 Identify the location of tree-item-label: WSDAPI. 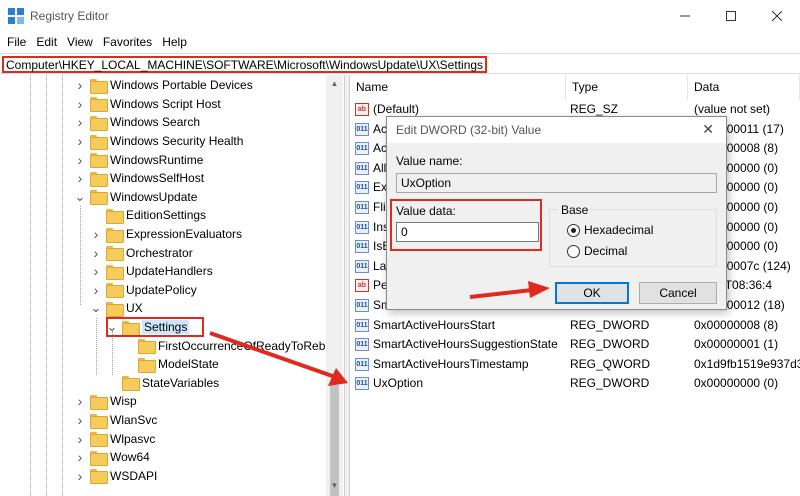
(134, 475).